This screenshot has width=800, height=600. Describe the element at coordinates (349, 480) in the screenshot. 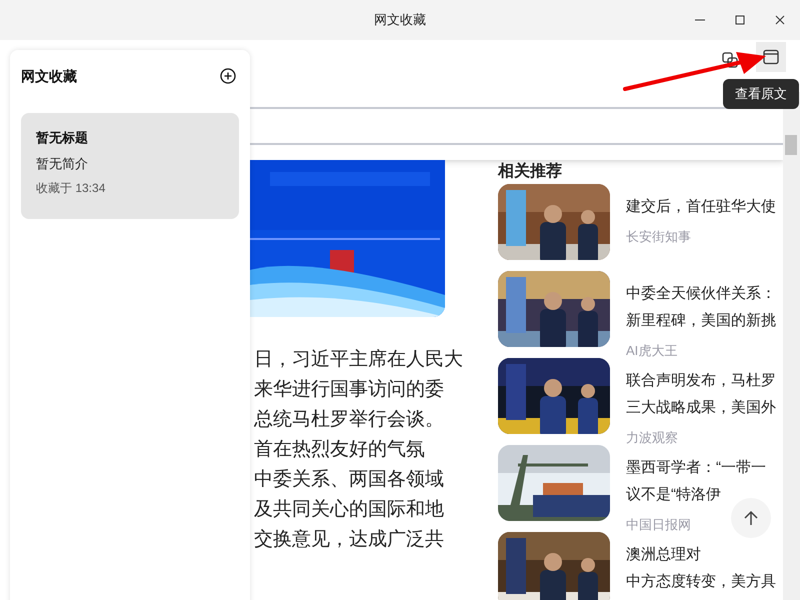

I see `article-text-line: 中委关系、两国各领域` at that location.